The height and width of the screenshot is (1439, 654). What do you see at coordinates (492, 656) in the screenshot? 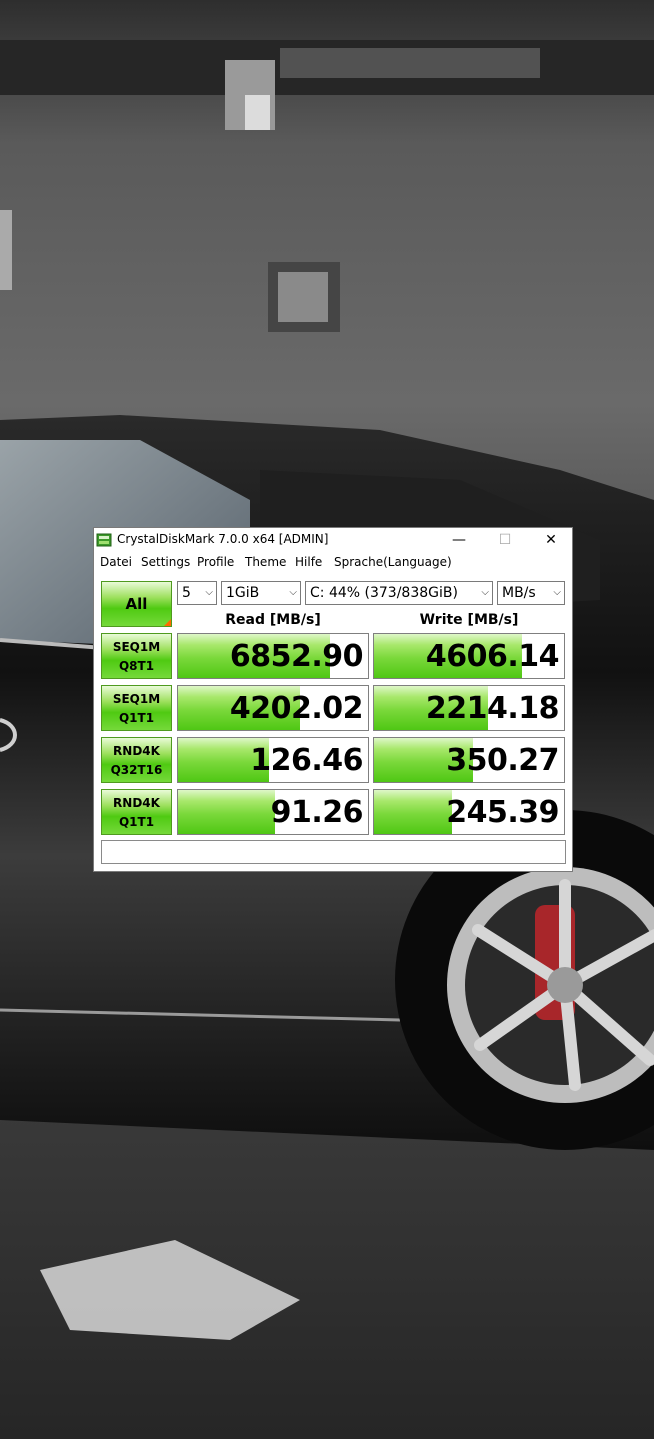
I see `write-result-value: 4606.14` at bounding box center [492, 656].